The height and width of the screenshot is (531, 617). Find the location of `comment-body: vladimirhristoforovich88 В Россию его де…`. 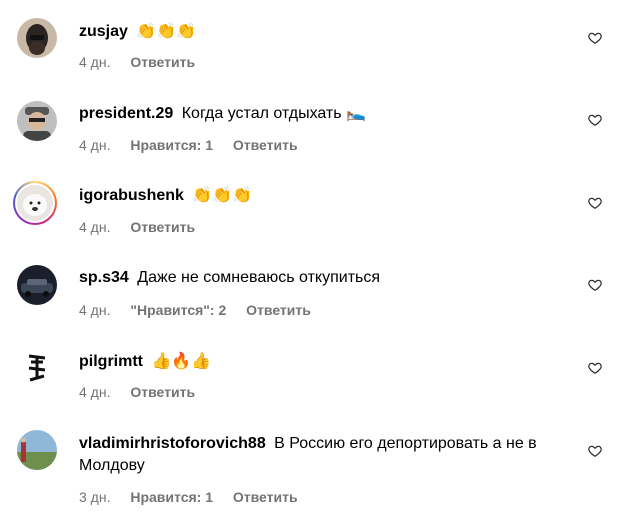

comment-body: vladimirhristoforovich88 В Россию его де… is located at coordinates (329, 455).